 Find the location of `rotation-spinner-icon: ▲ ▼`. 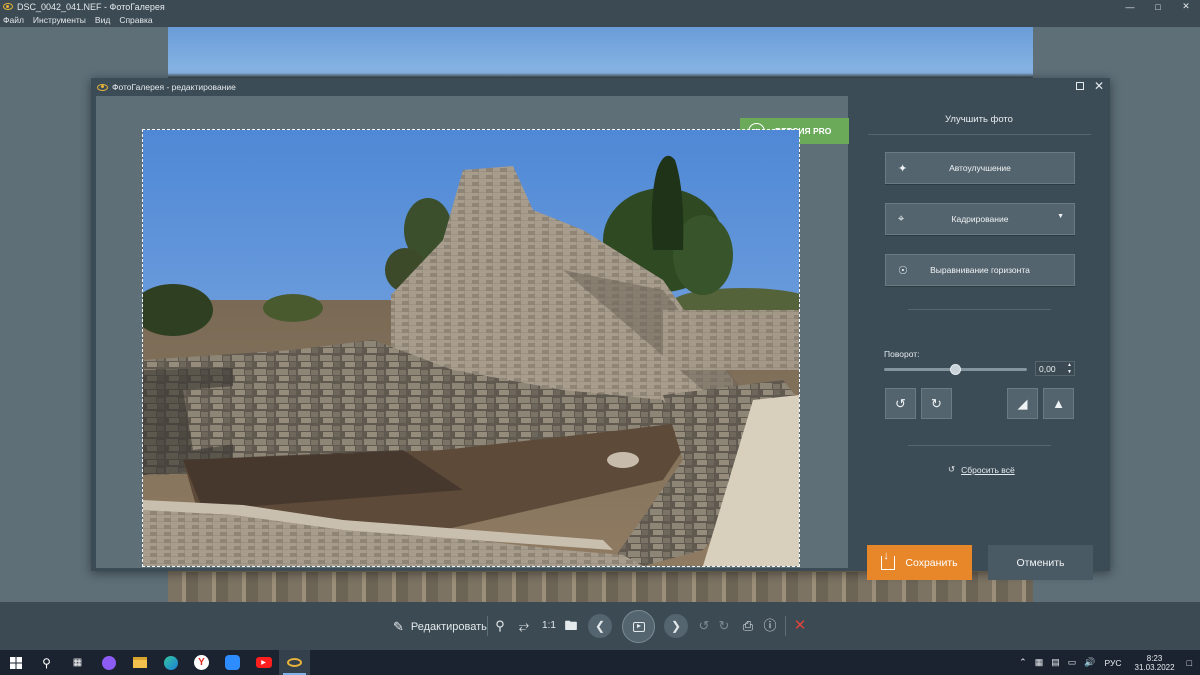

rotation-spinner-icon: ▲ ▼ is located at coordinates (1069, 368).